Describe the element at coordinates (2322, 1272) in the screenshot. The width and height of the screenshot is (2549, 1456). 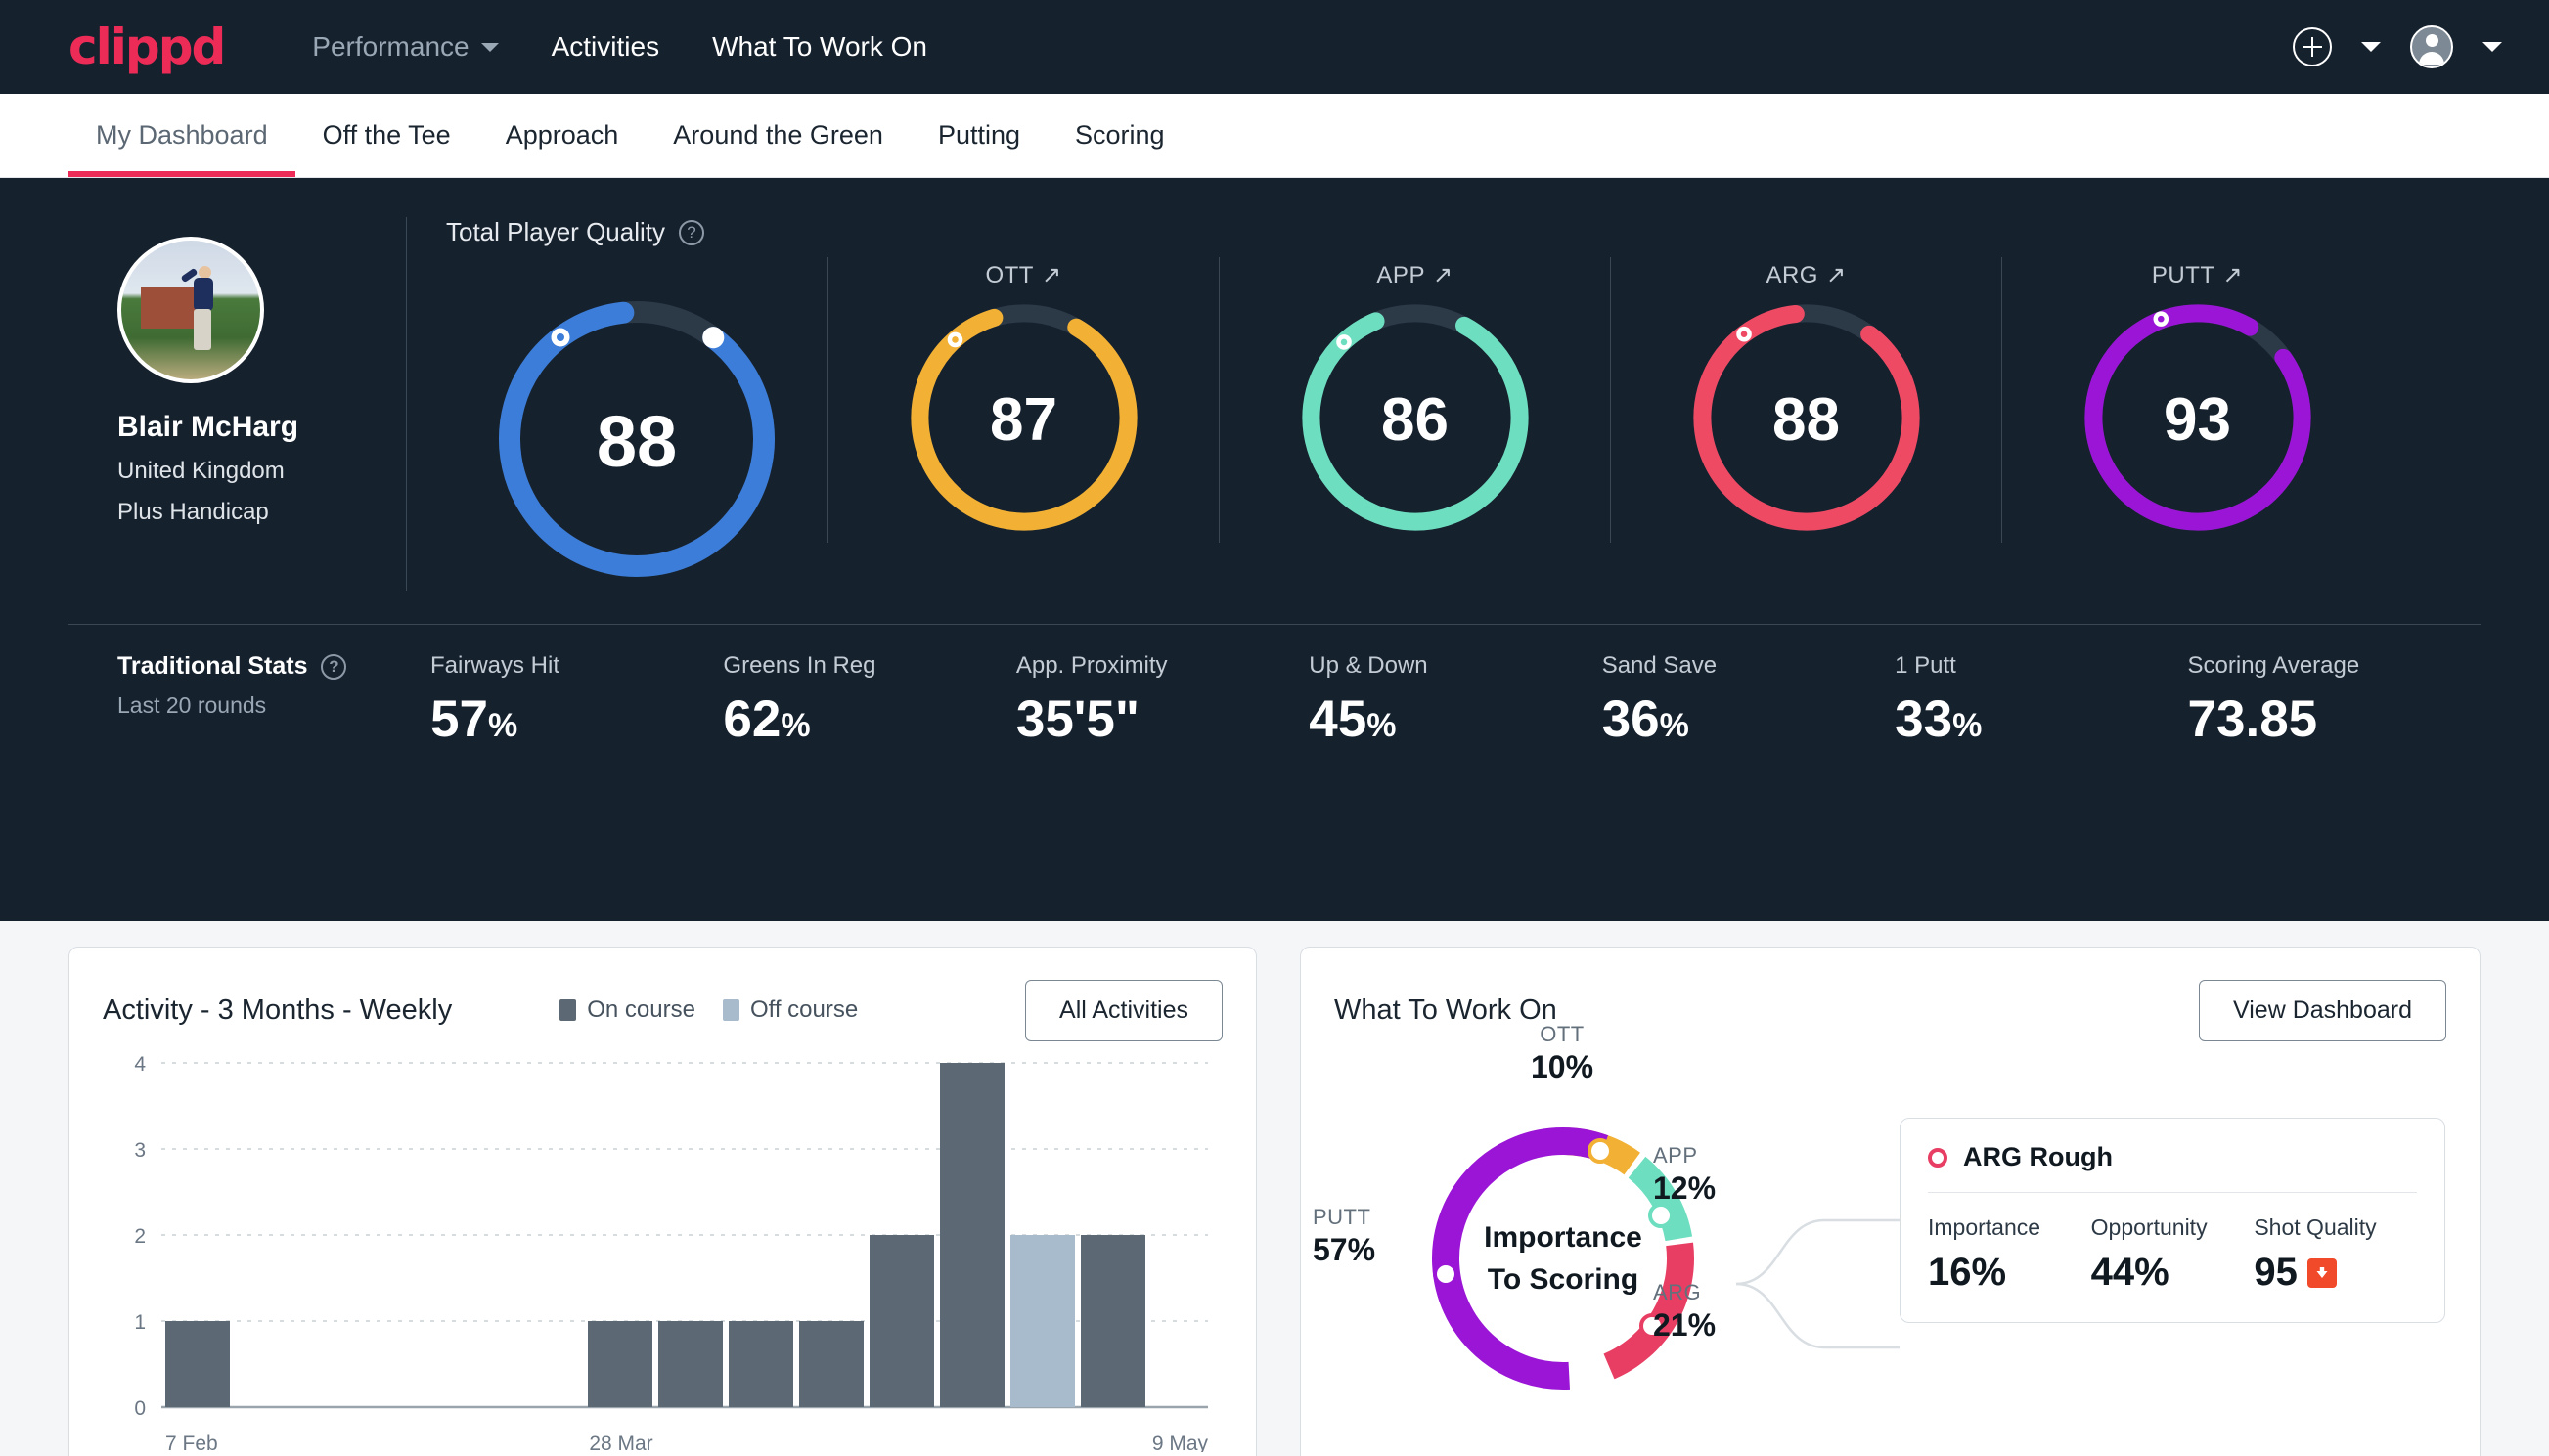
I see `arrow-down-icon` at that location.